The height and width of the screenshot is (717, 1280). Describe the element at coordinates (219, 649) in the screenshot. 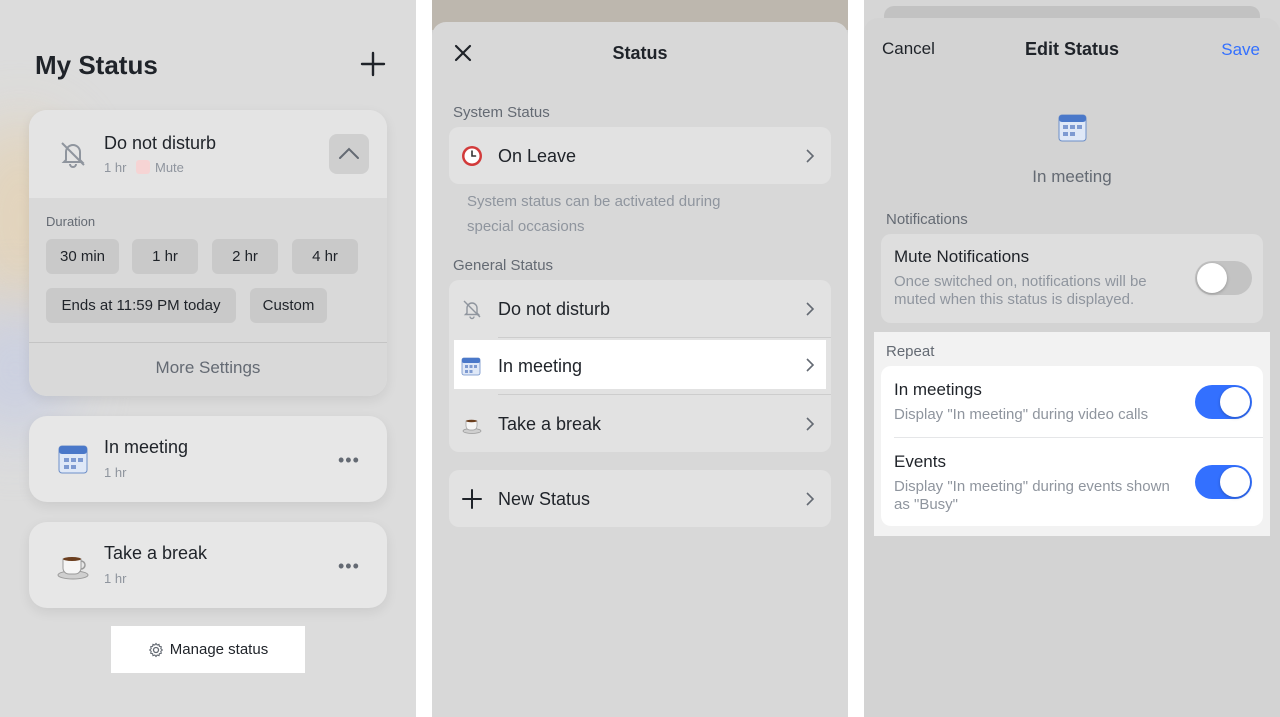

I see `manage-status-label: Manage status` at that location.